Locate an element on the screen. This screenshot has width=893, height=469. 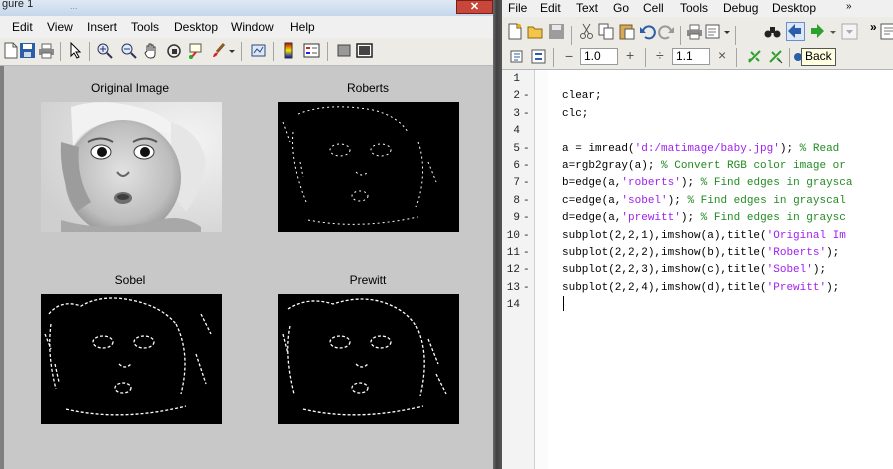
forward-dropdown-icon is located at coordinates (833, 31).